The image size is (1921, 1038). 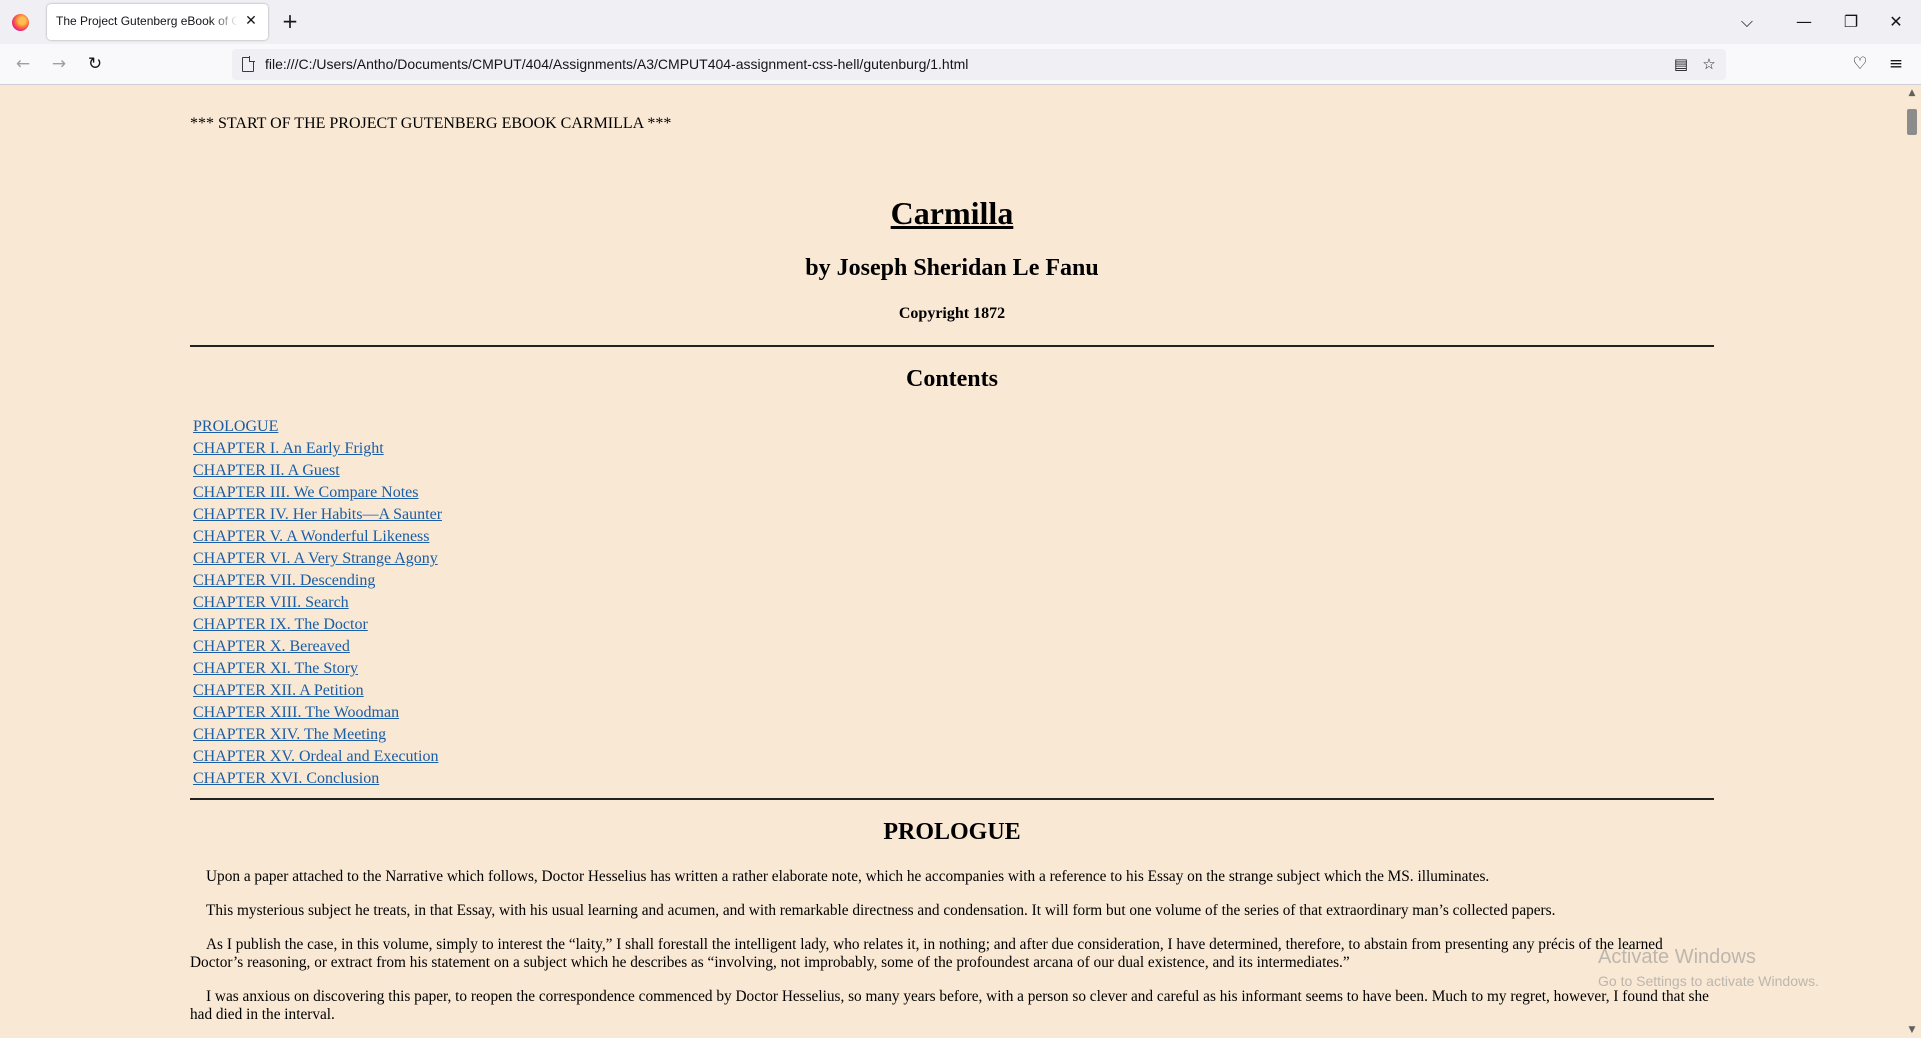 I want to click on pocket-icon: ♡, so click(x=1860, y=64).